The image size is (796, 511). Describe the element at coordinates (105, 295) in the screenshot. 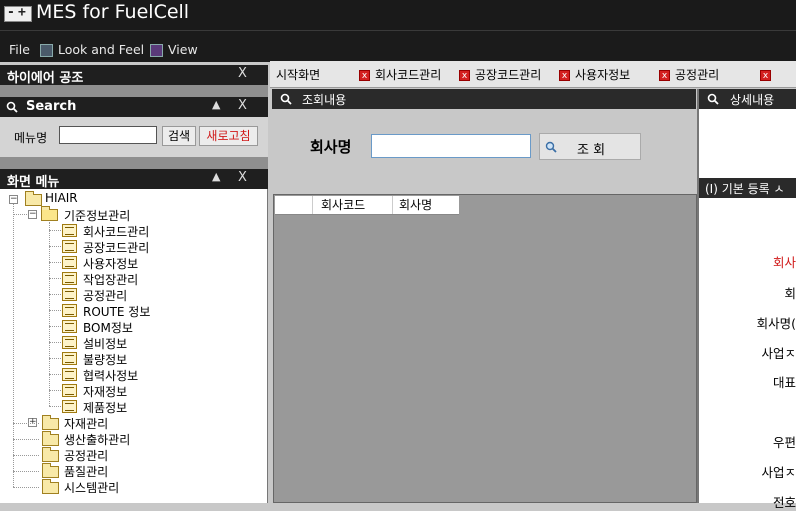

I see `tree-item: 공정관리` at that location.